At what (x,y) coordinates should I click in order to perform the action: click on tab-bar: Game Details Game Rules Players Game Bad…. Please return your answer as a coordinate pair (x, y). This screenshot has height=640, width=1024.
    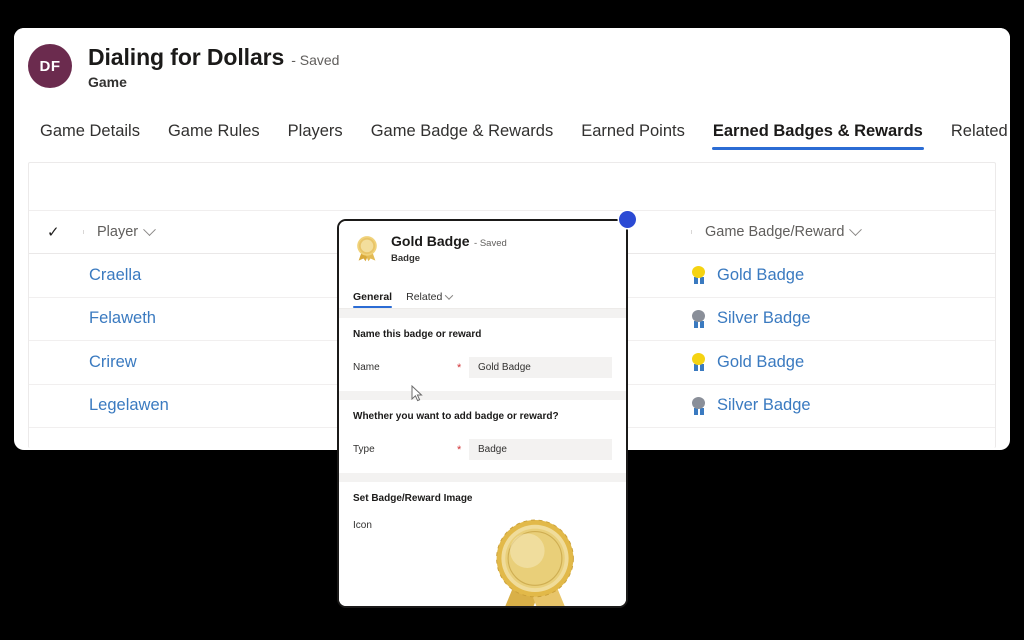
    Looking at the image, I should click on (512, 130).